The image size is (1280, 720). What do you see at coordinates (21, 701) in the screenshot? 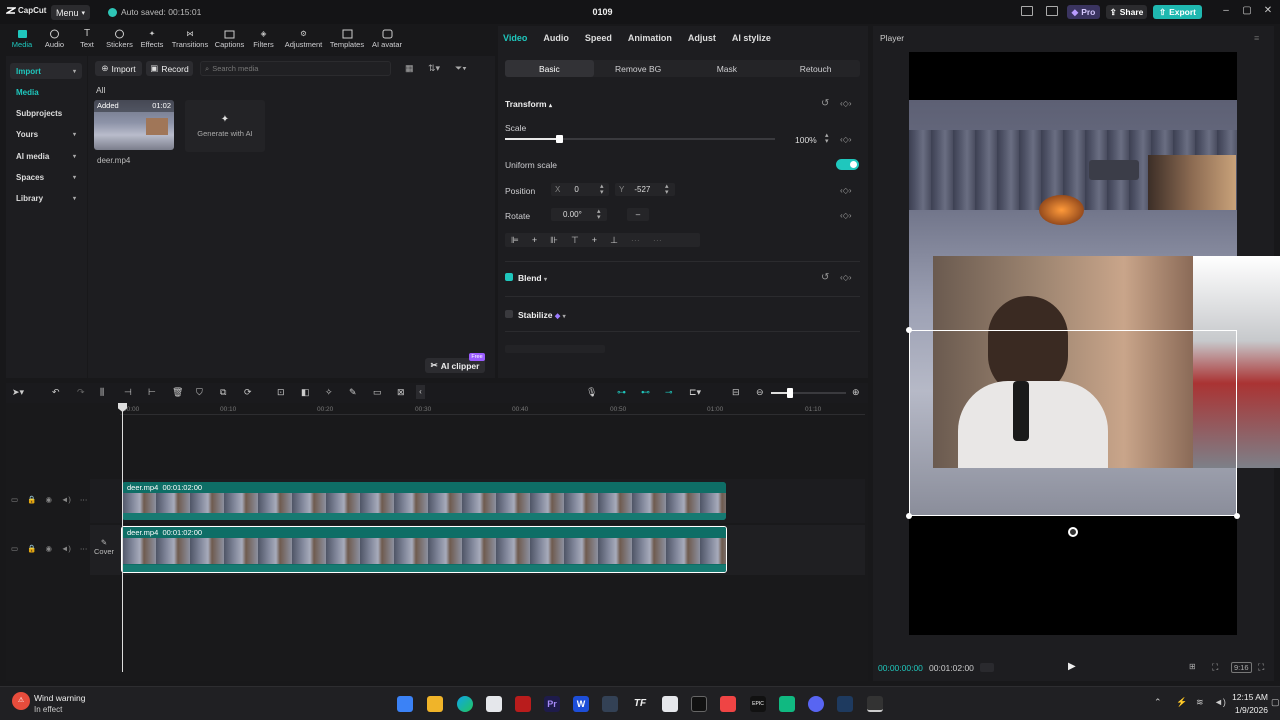
I see `weather-warning-icon: ⚠` at bounding box center [21, 701].